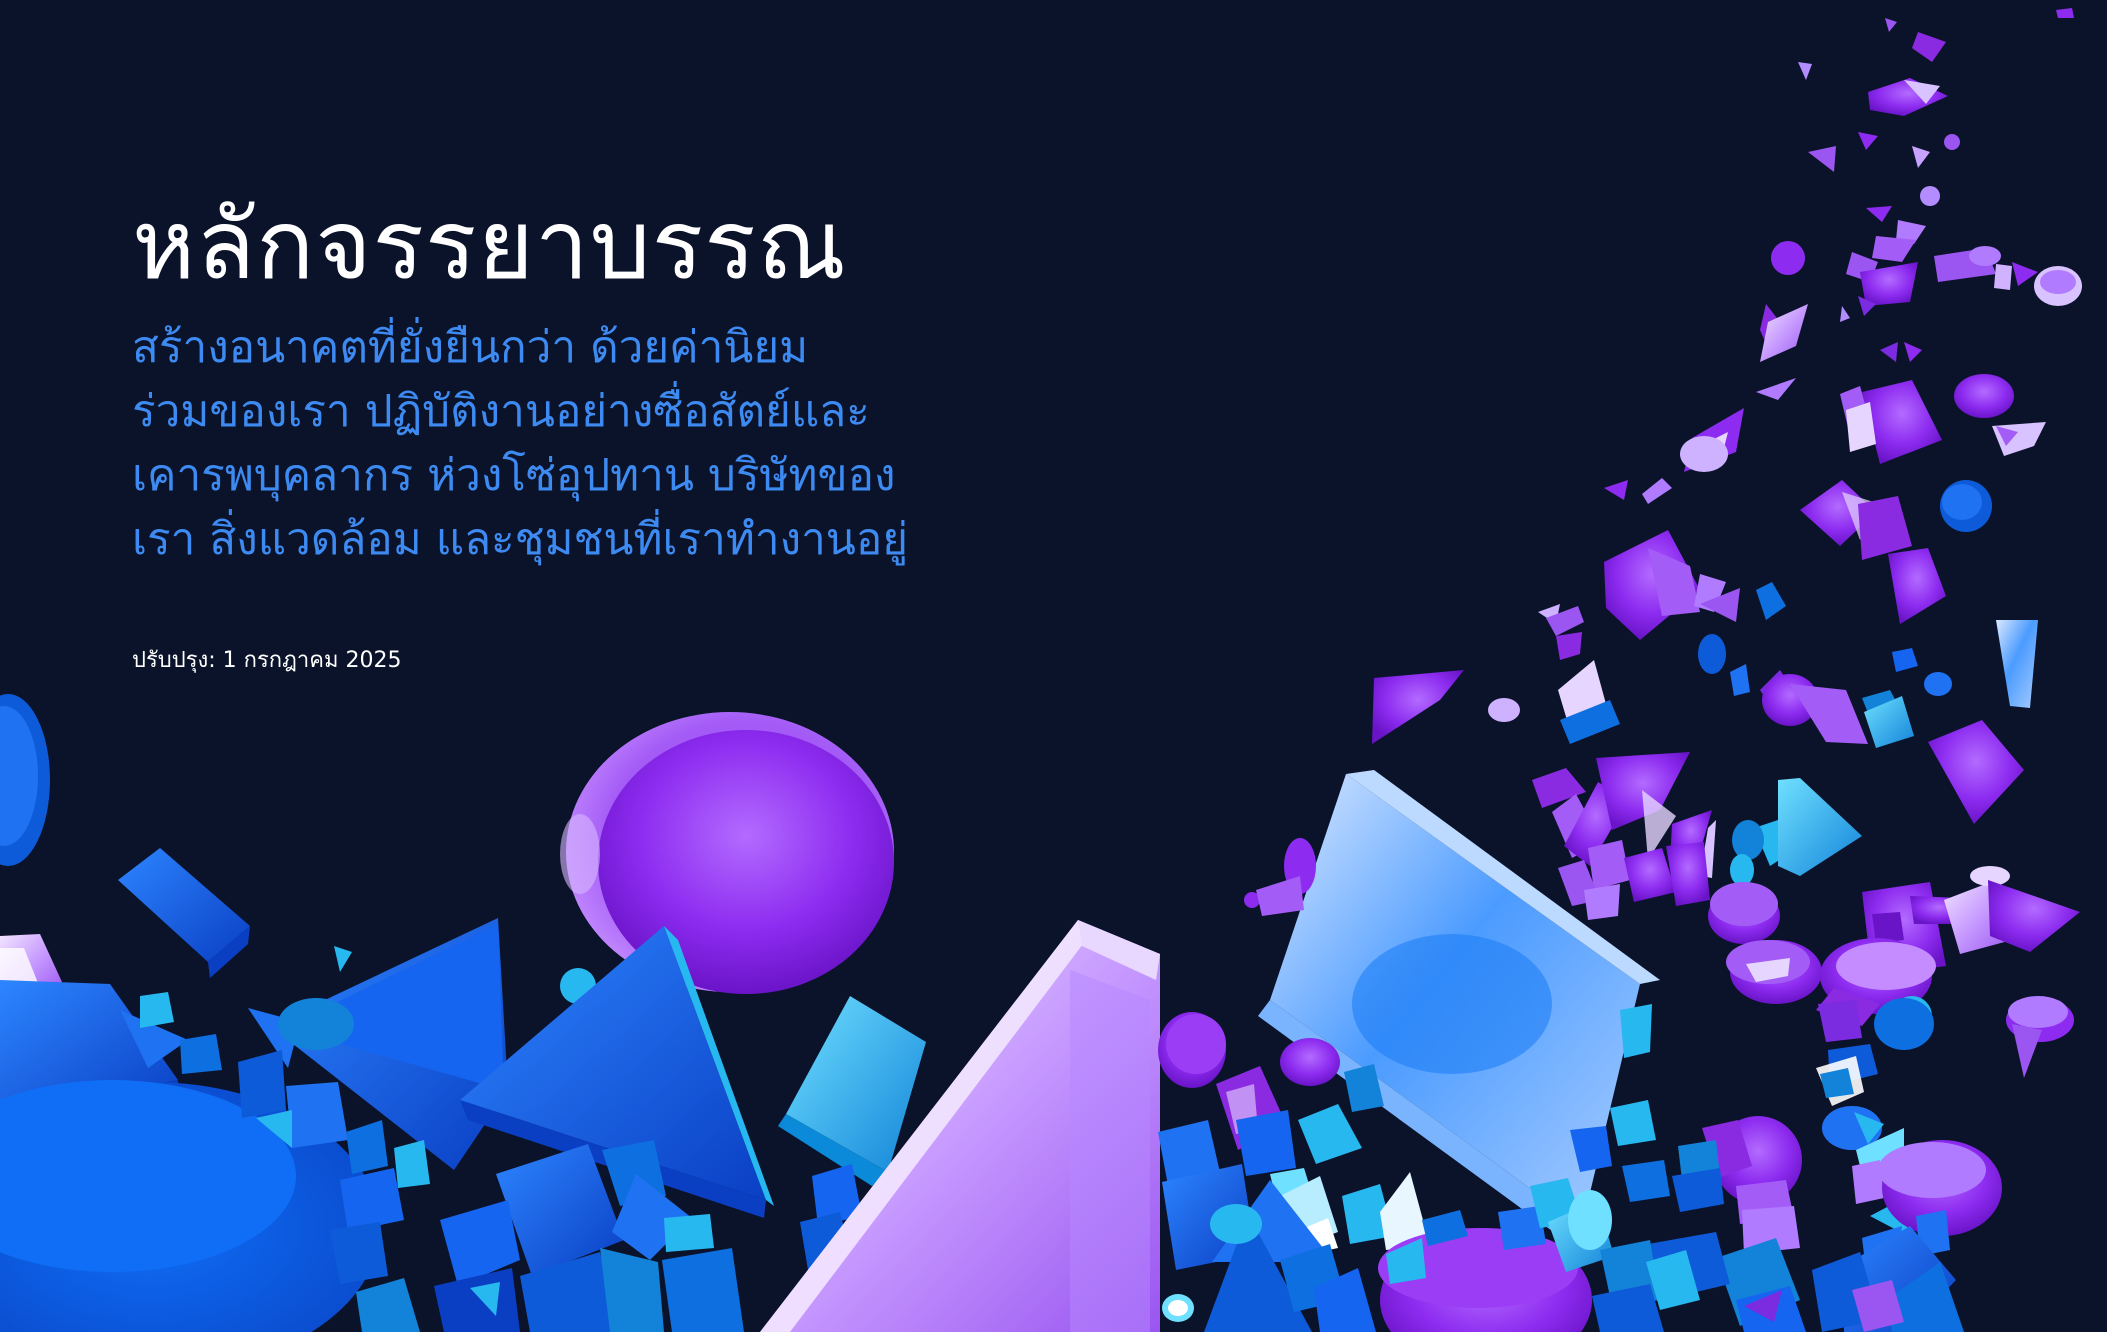 Image resolution: width=2107 pixels, height=1332 pixels. I want to click on document-title: หลักจรรยาบรรณ, so click(489, 245).